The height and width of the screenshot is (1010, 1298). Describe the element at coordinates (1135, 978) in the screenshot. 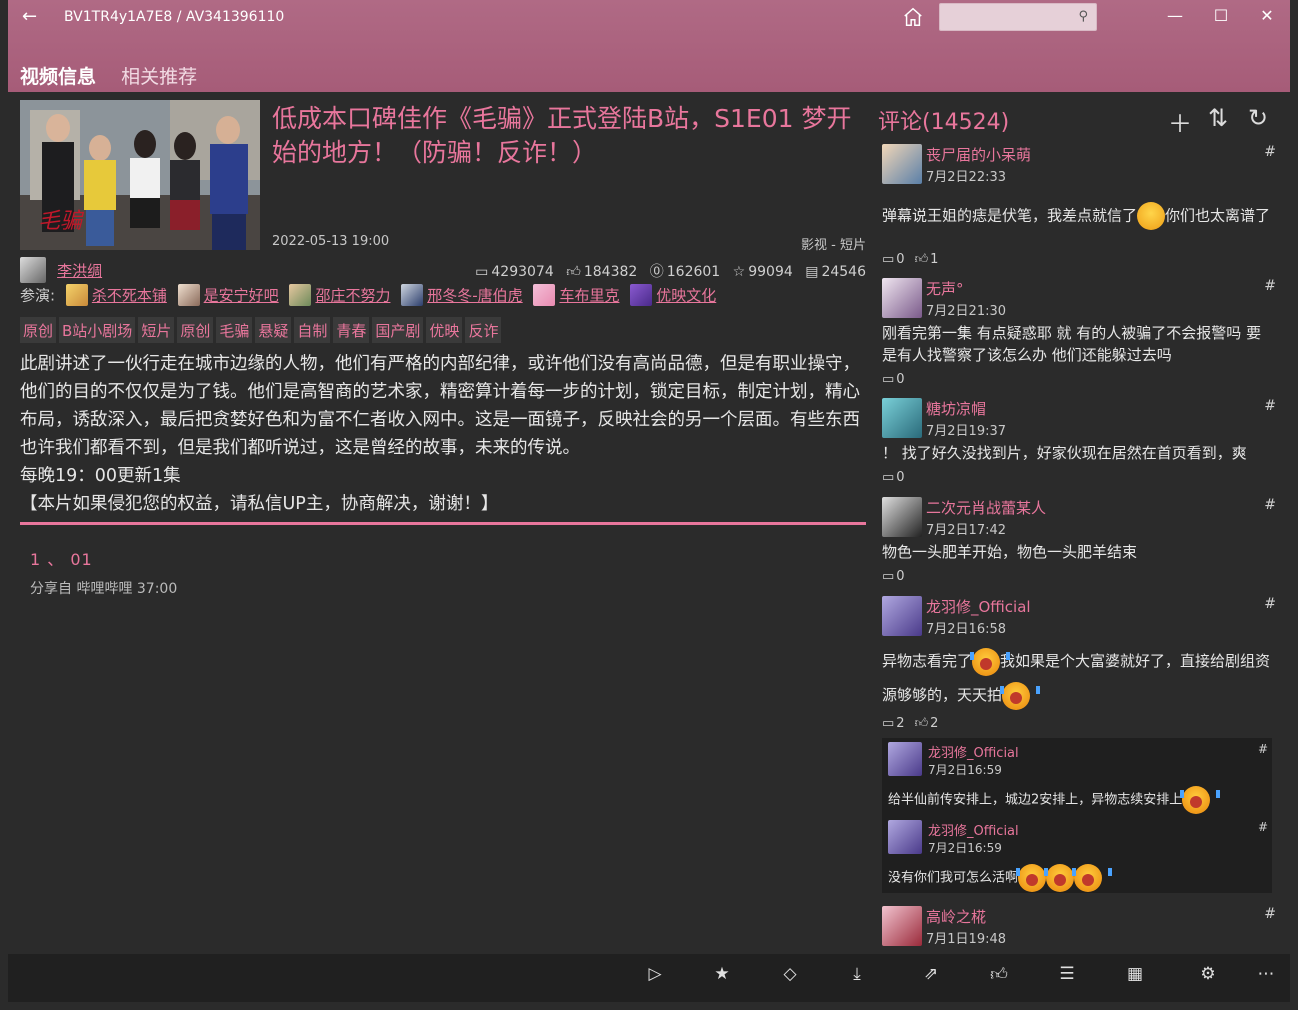

I see `keyboard-icon: ▦` at that location.